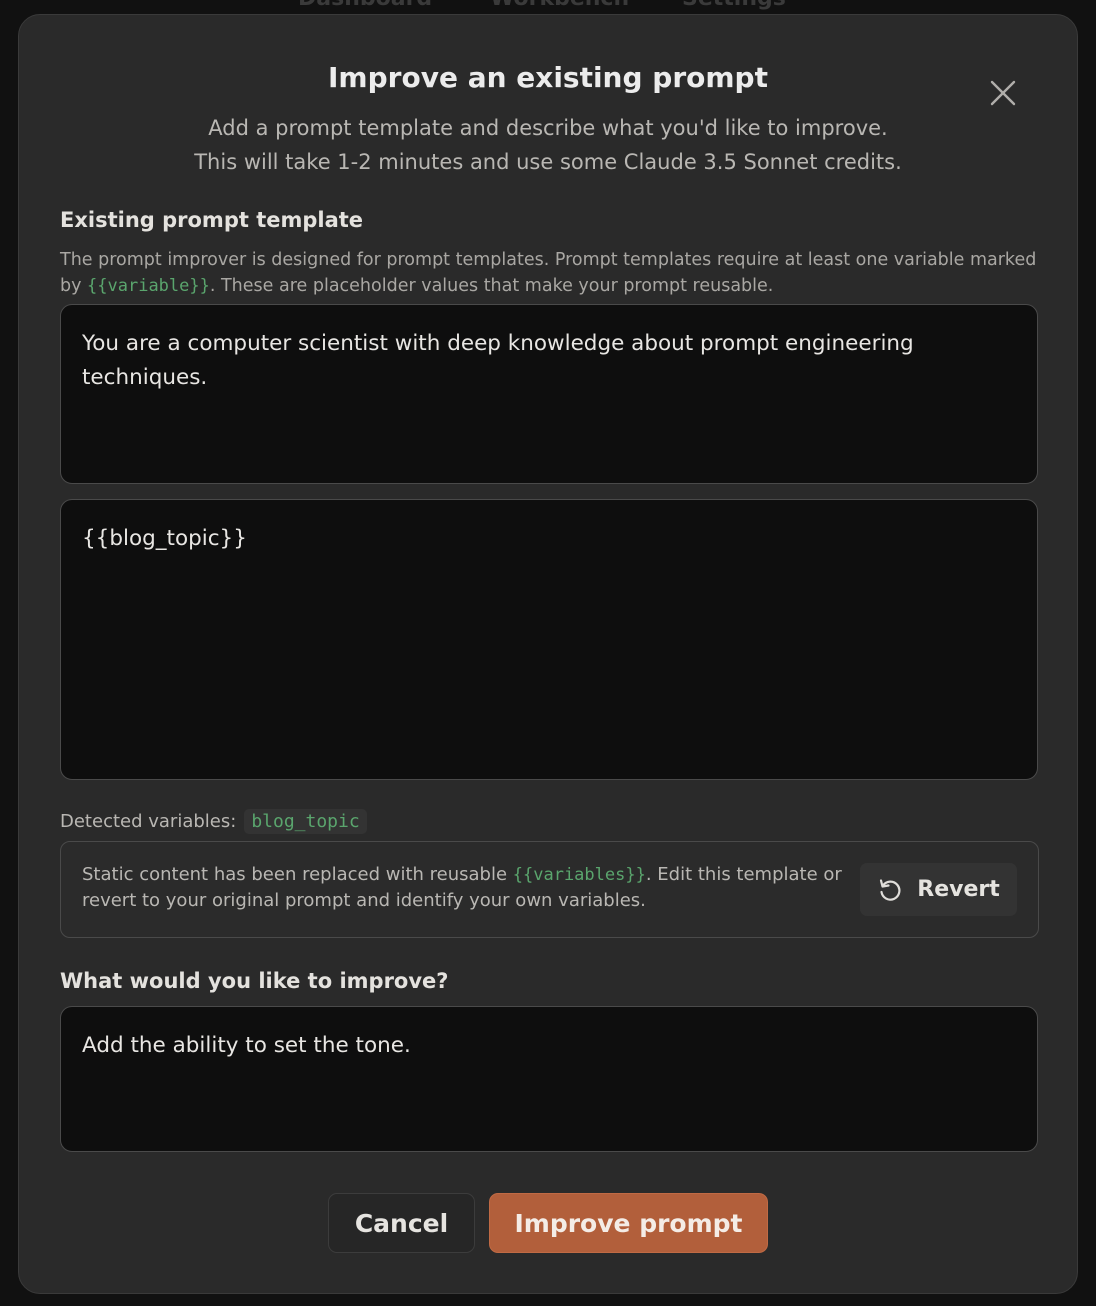 This screenshot has height=1306, width=1096. What do you see at coordinates (734, 5) in the screenshot?
I see `nav-settings: Settings` at bounding box center [734, 5].